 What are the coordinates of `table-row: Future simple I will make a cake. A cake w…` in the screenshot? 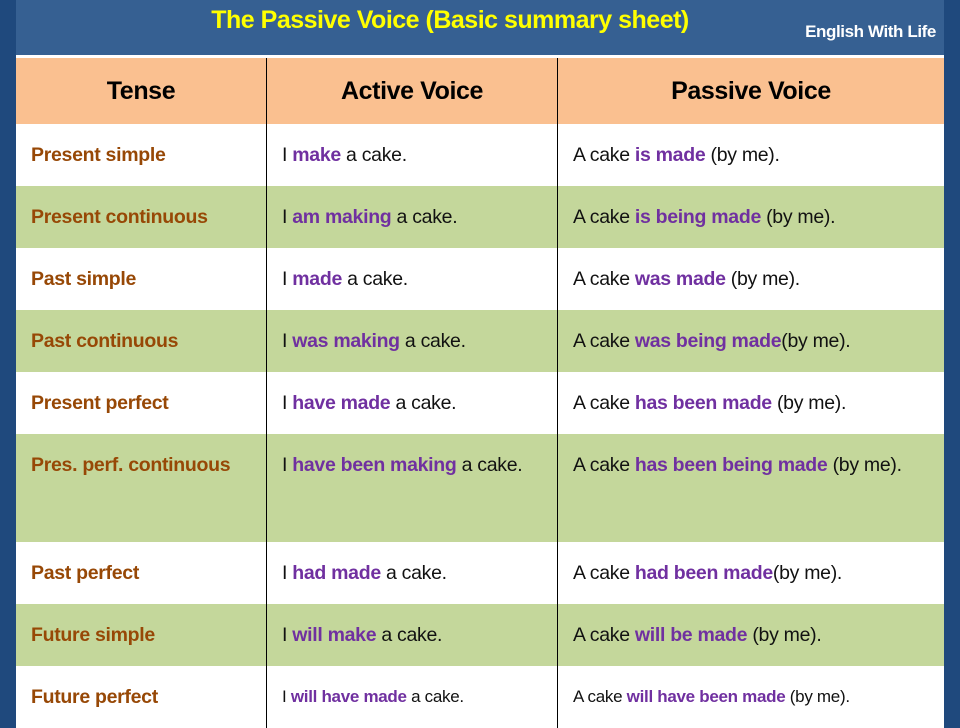 It's located at (480, 635).